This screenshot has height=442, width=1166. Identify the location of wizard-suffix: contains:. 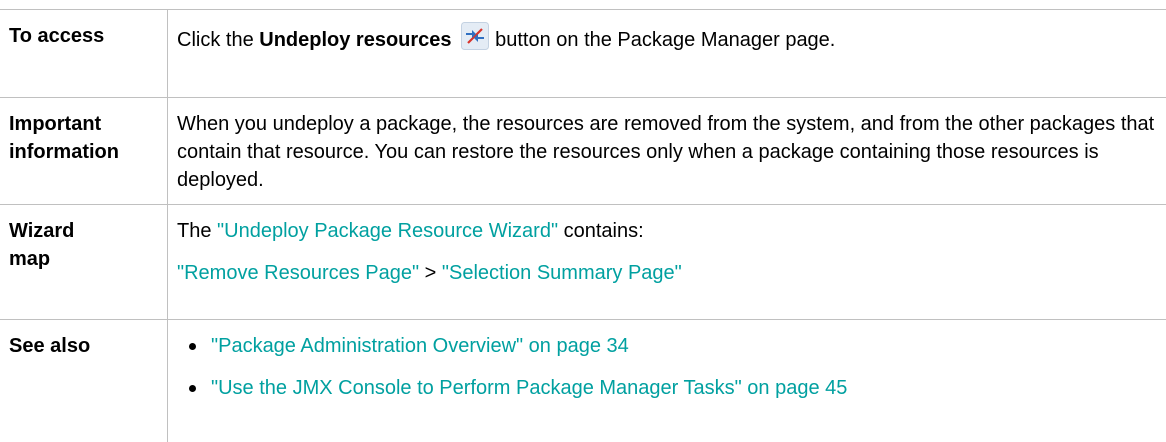
(601, 231).